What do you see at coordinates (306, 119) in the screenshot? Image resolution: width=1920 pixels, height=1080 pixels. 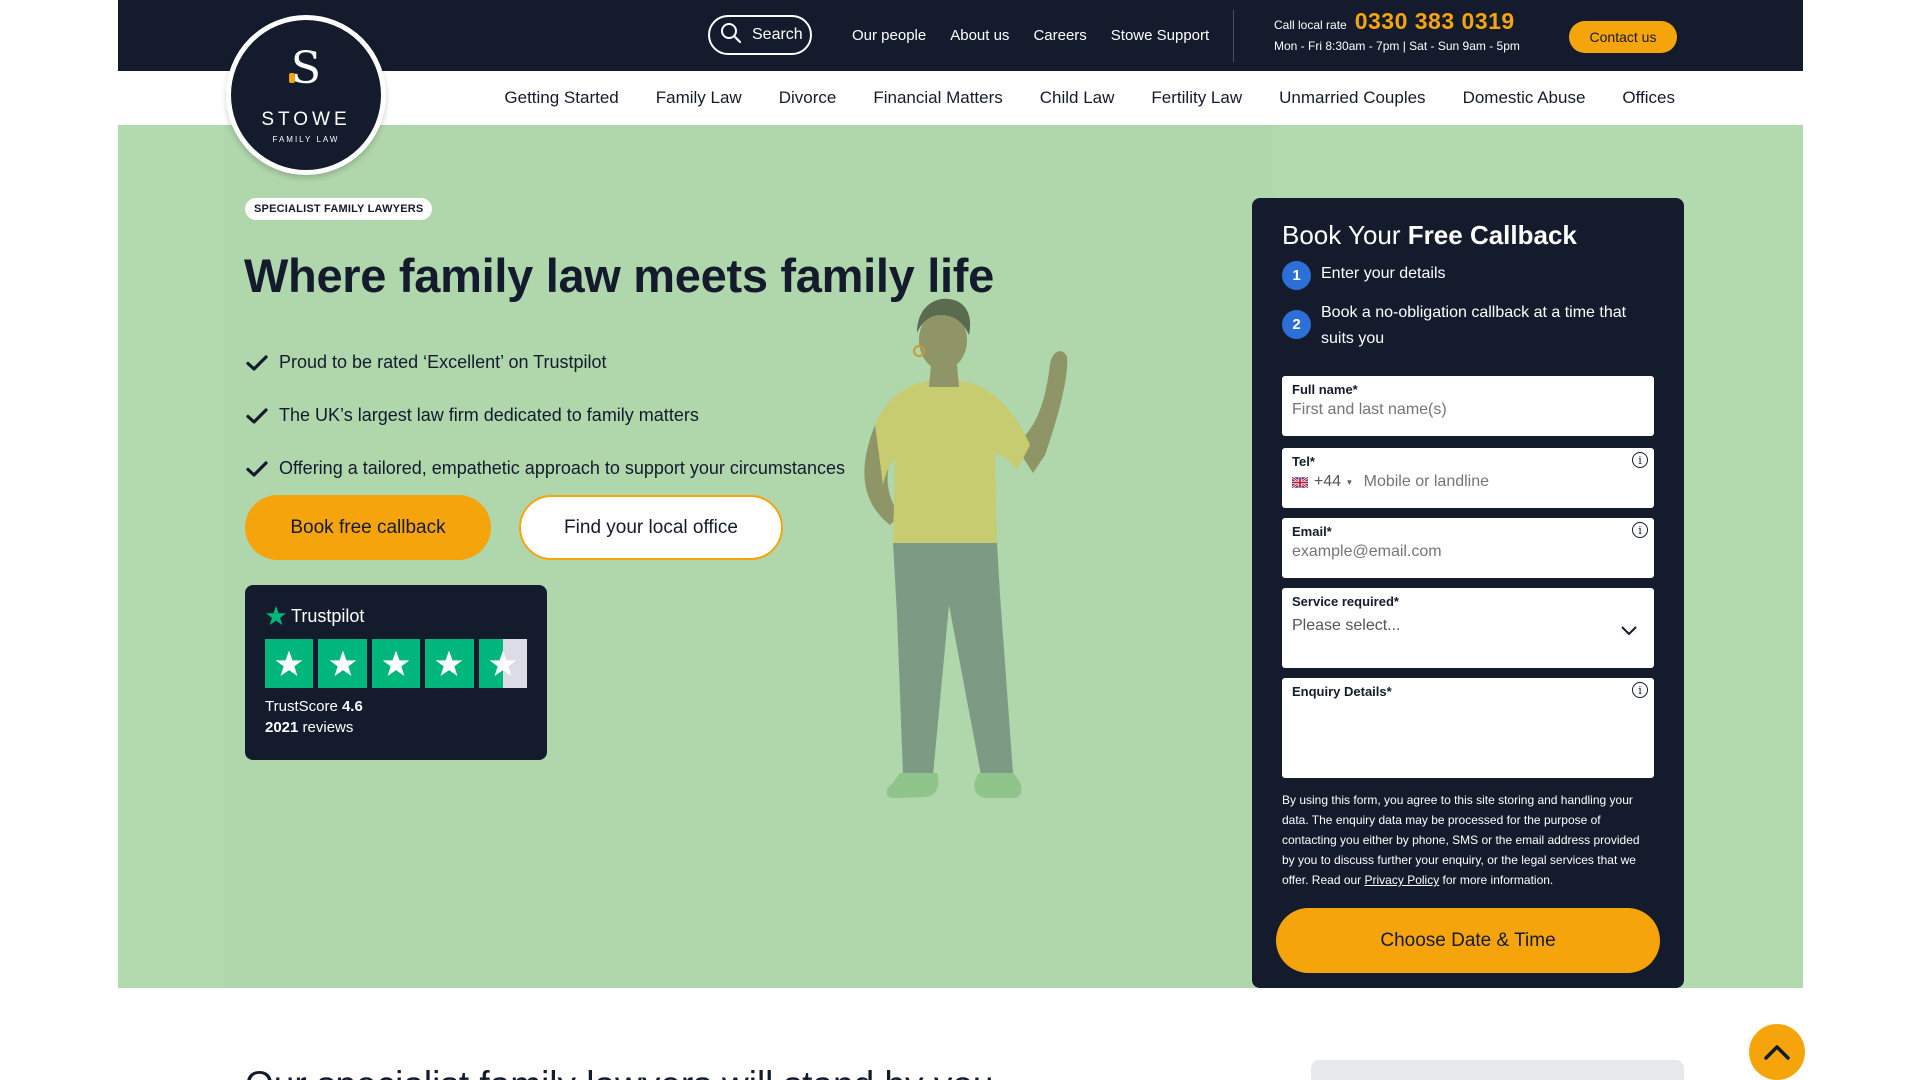 I see `logo-name: STOWE` at bounding box center [306, 119].